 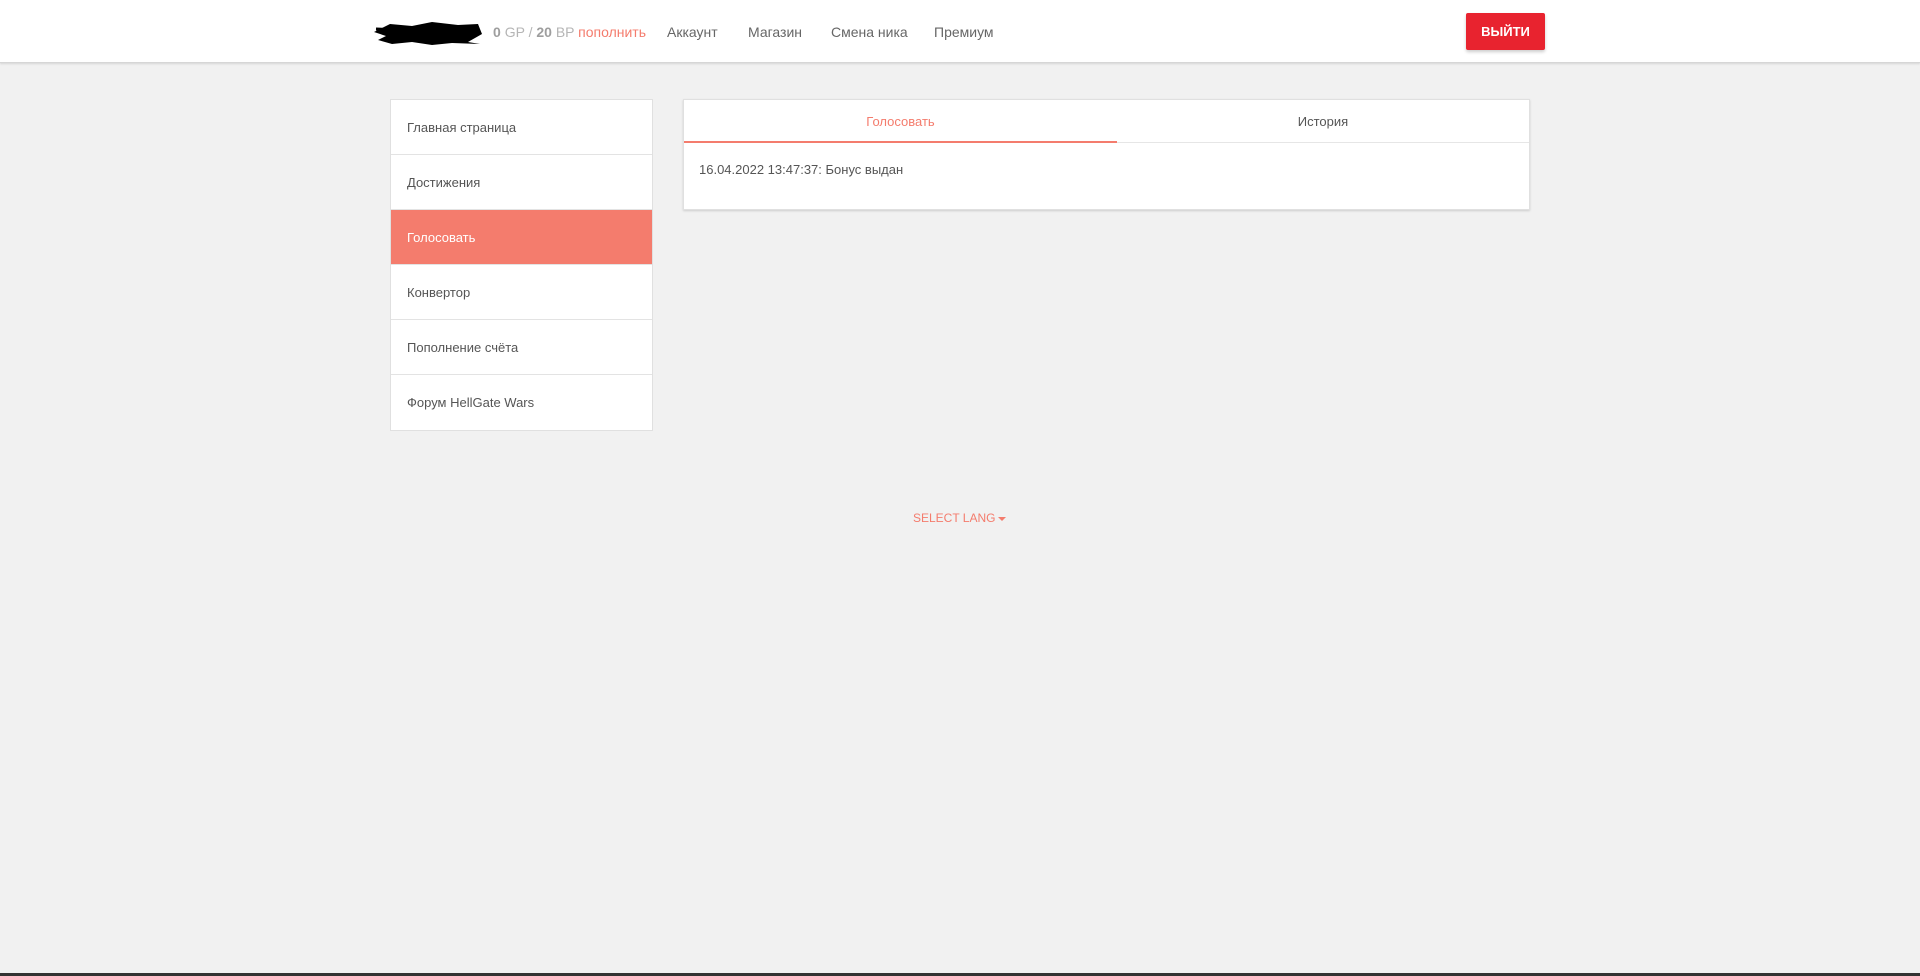 What do you see at coordinates (521, 127) in the screenshot?
I see `sidebar-item-home: Главная страница` at bounding box center [521, 127].